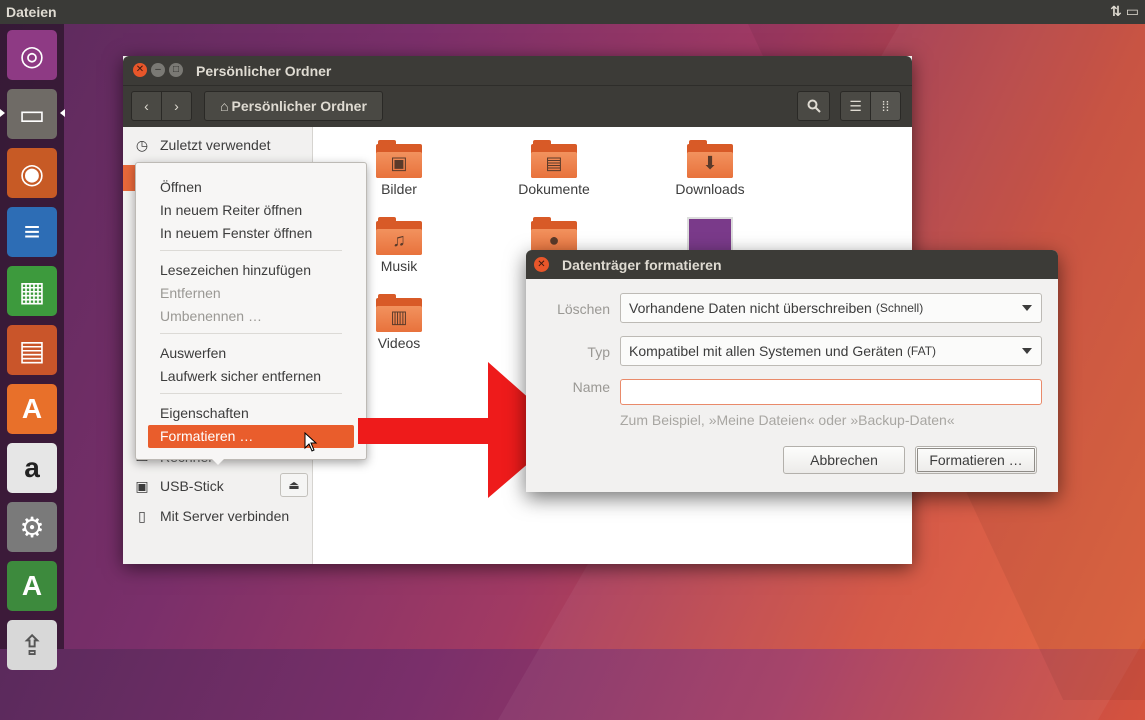  What do you see at coordinates (517, 70) in the screenshot?
I see `files-titlebar: ✕ – □ Persönlicher Ordner` at bounding box center [517, 70].